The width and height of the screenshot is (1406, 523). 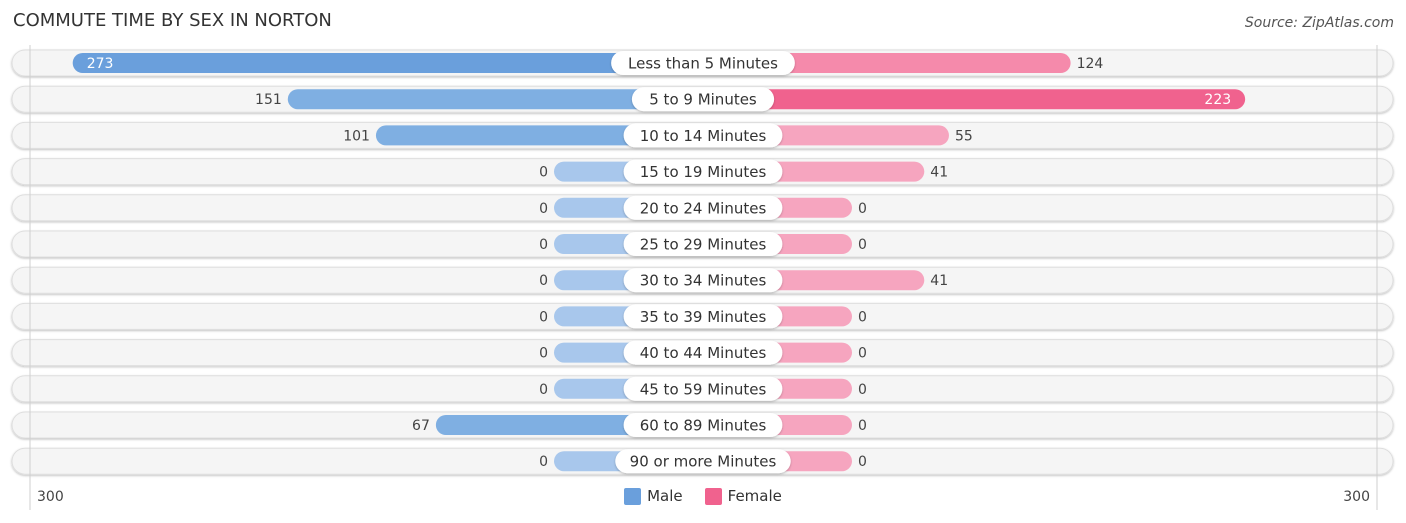 I want to click on category-label: 45 to 59 Minutes, so click(x=703, y=389).